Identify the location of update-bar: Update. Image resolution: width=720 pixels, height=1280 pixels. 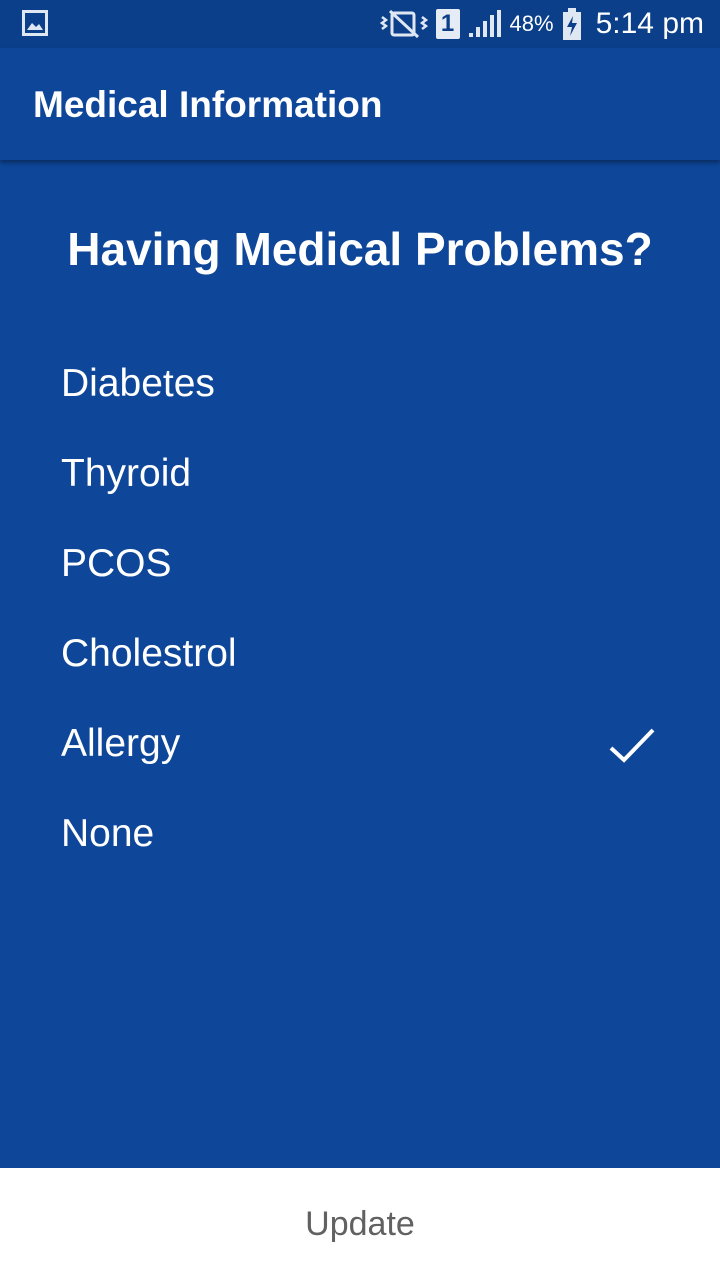
(360, 1224).